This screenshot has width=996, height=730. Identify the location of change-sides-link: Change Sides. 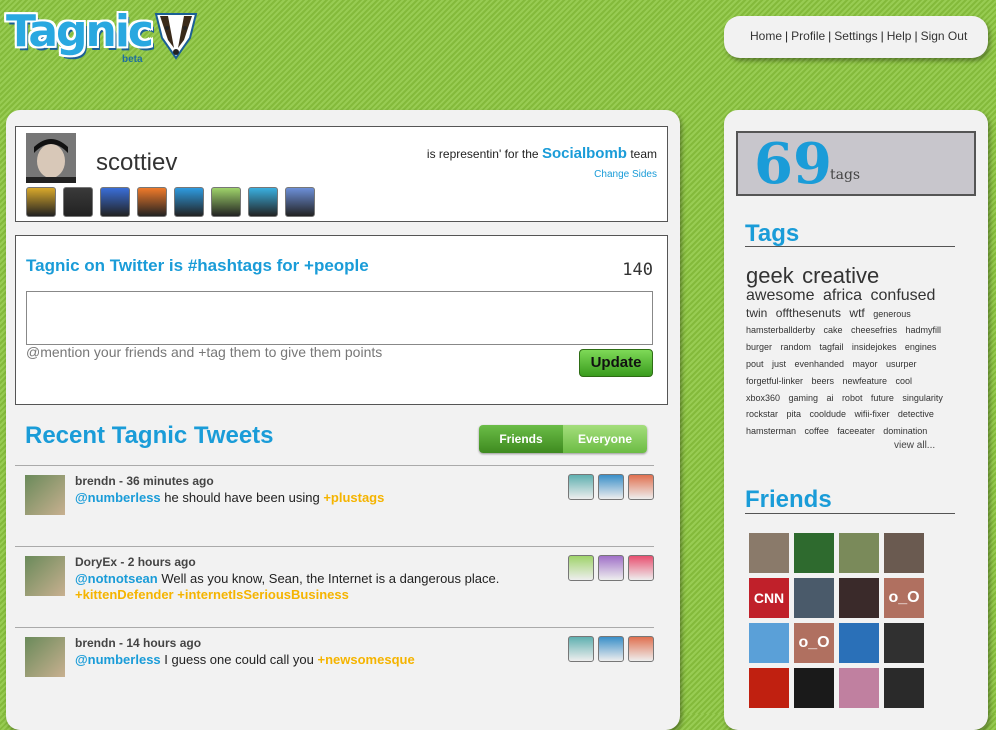
(625, 174).